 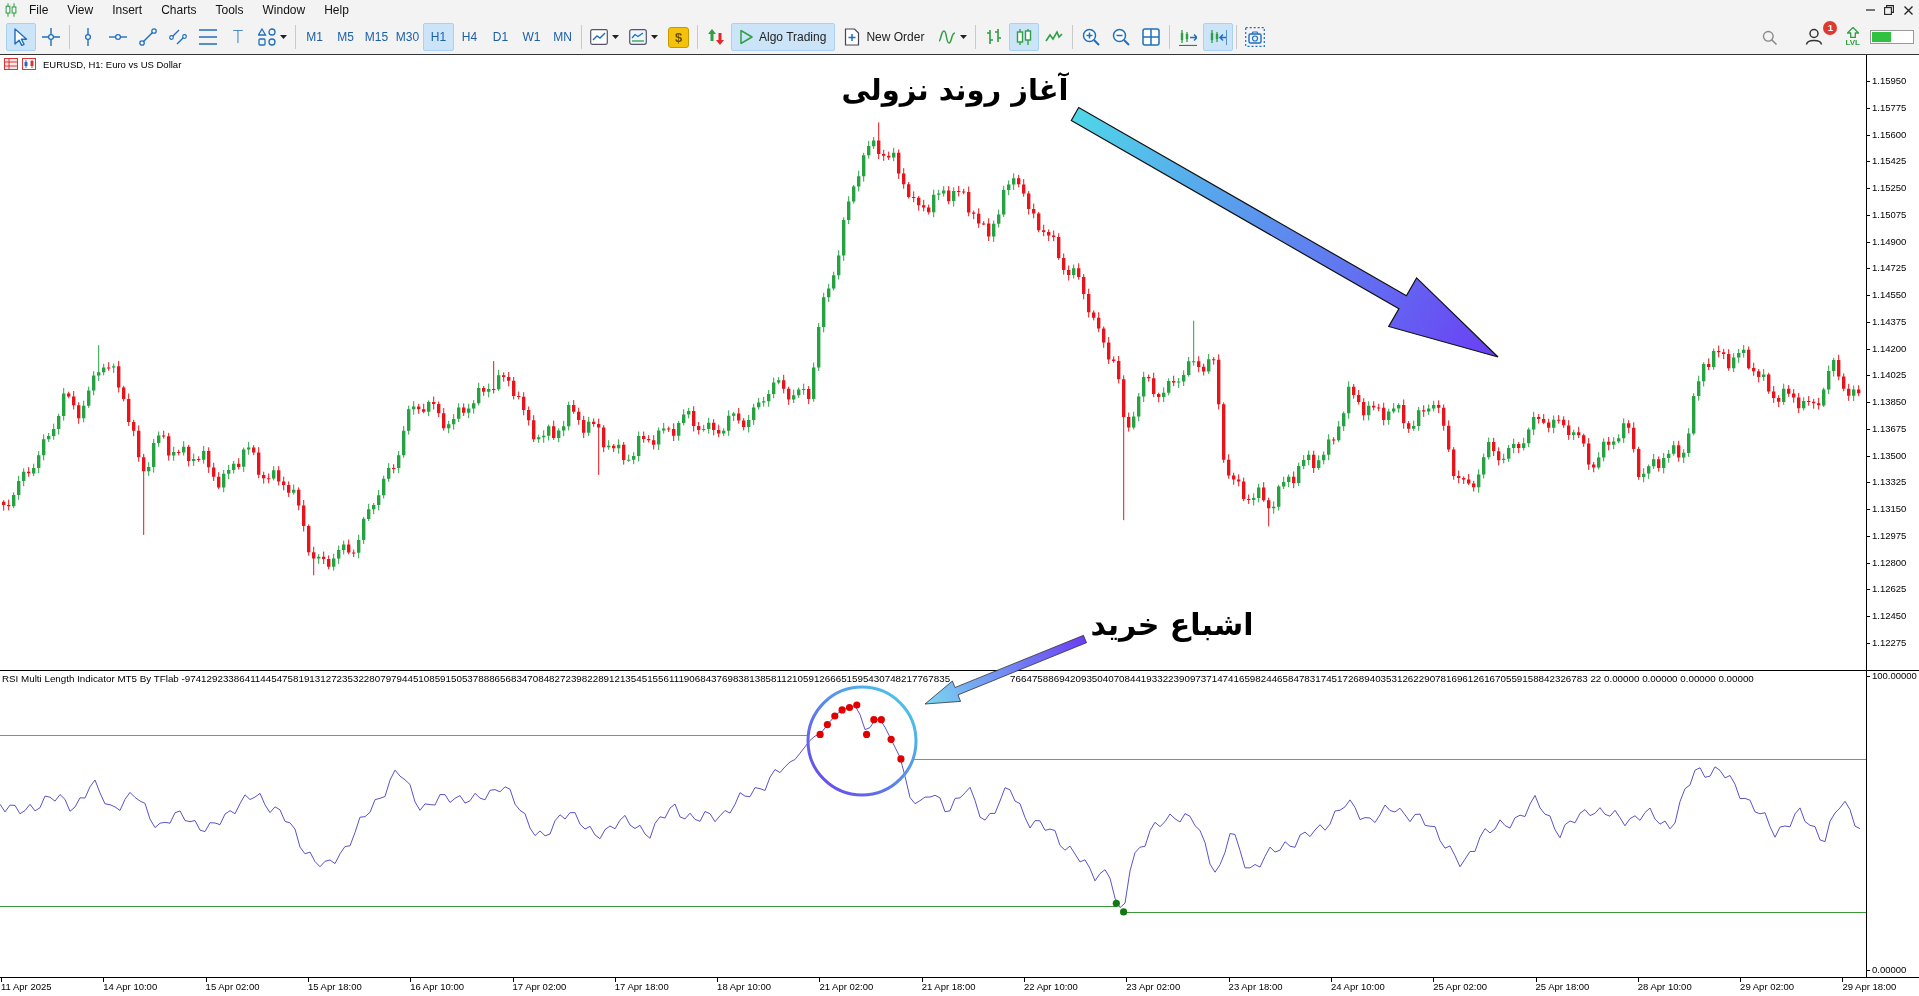 I want to click on time-label: 17 Apr 02:00, so click(x=539, y=987).